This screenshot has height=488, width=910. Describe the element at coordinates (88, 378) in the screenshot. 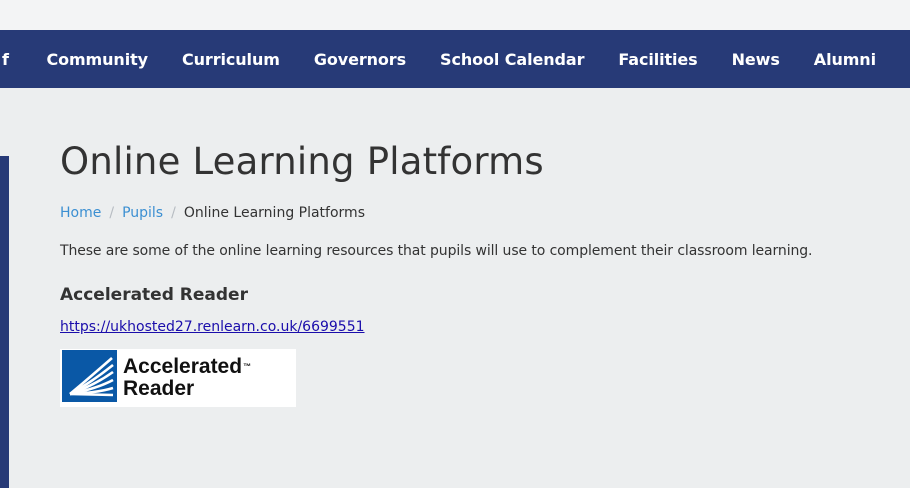

I see `renlearn-book-icon` at that location.